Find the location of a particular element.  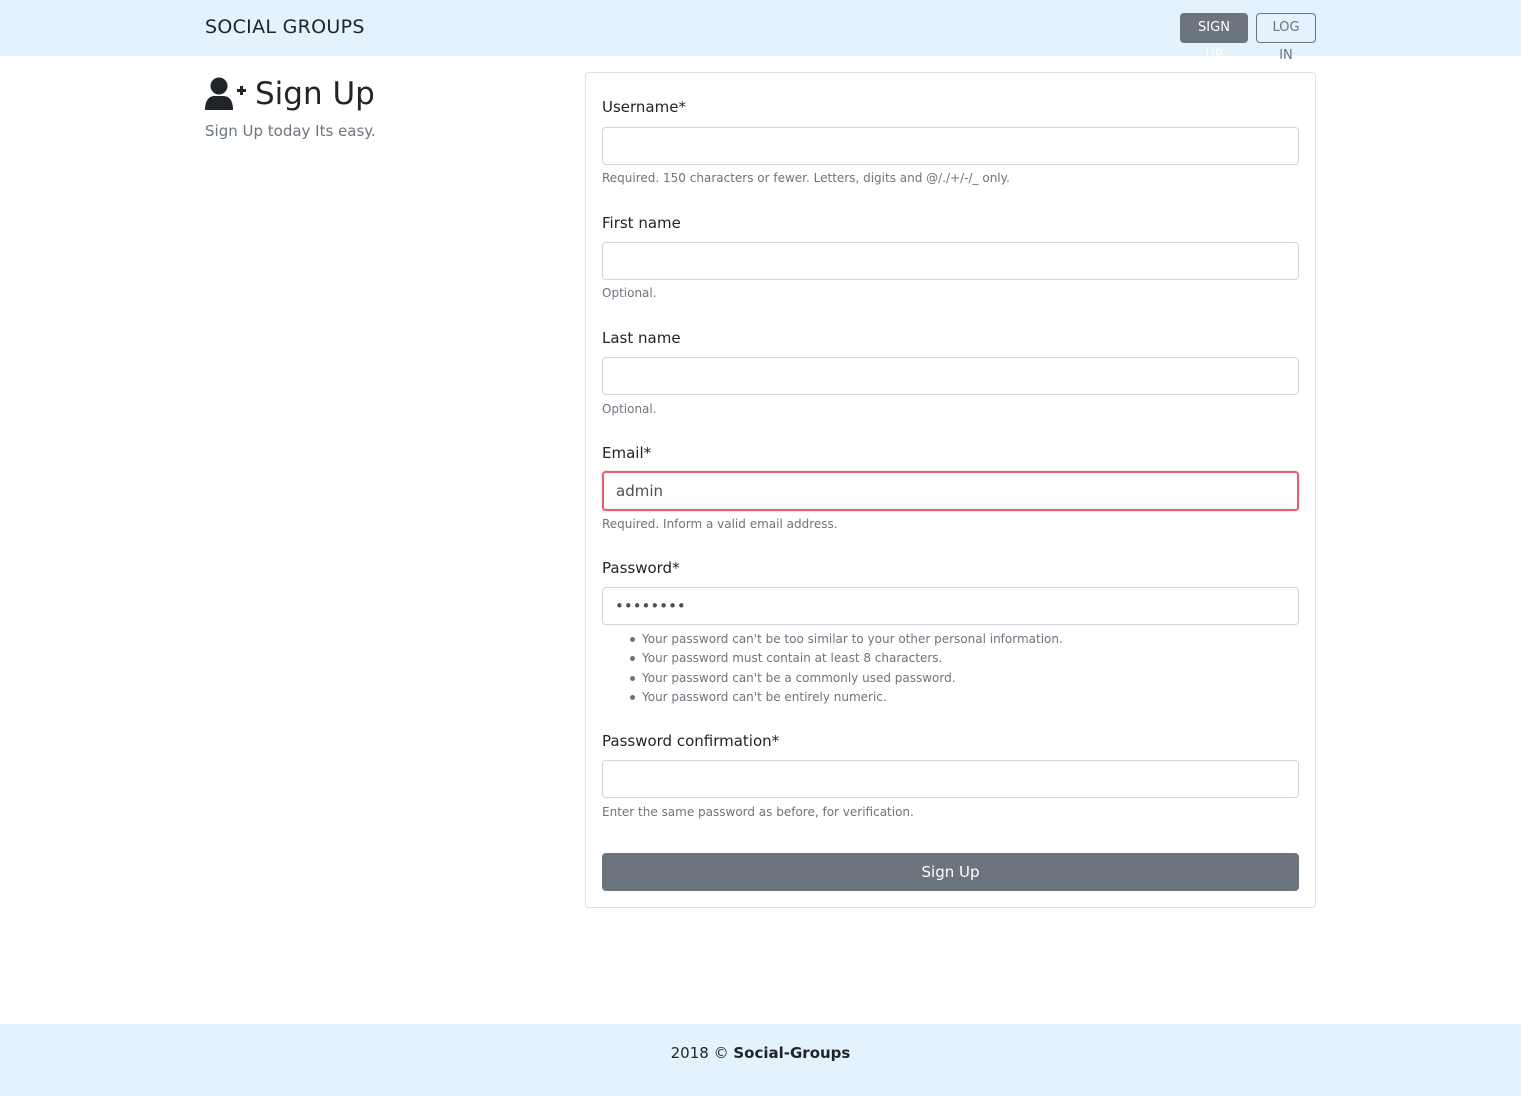

navbar: SOCIAL GROUPS SIGN UP LOG IN is located at coordinates (760, 31).